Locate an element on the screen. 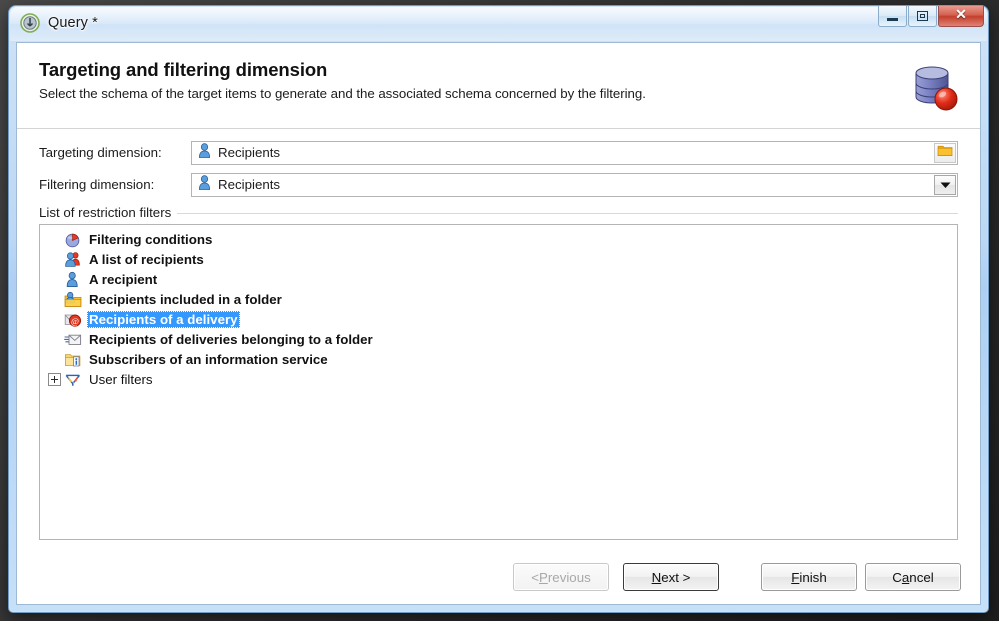  previous-button: < Previous is located at coordinates (561, 577).